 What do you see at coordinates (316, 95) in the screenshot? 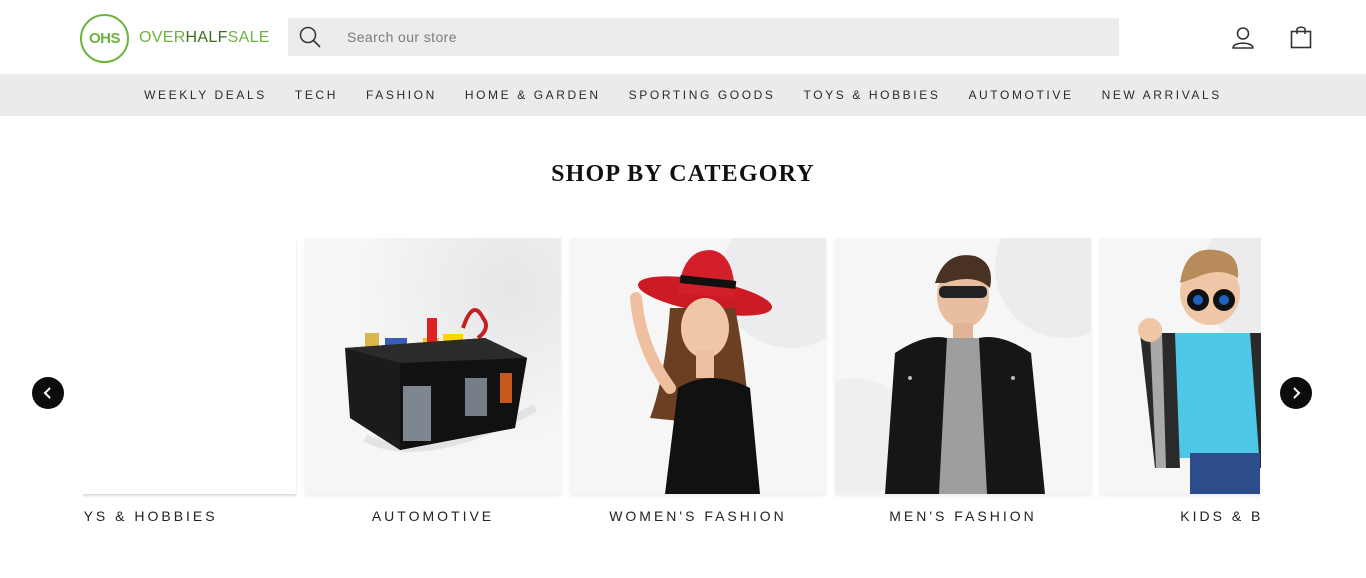
I see `nav-item-tech: TECH` at bounding box center [316, 95].